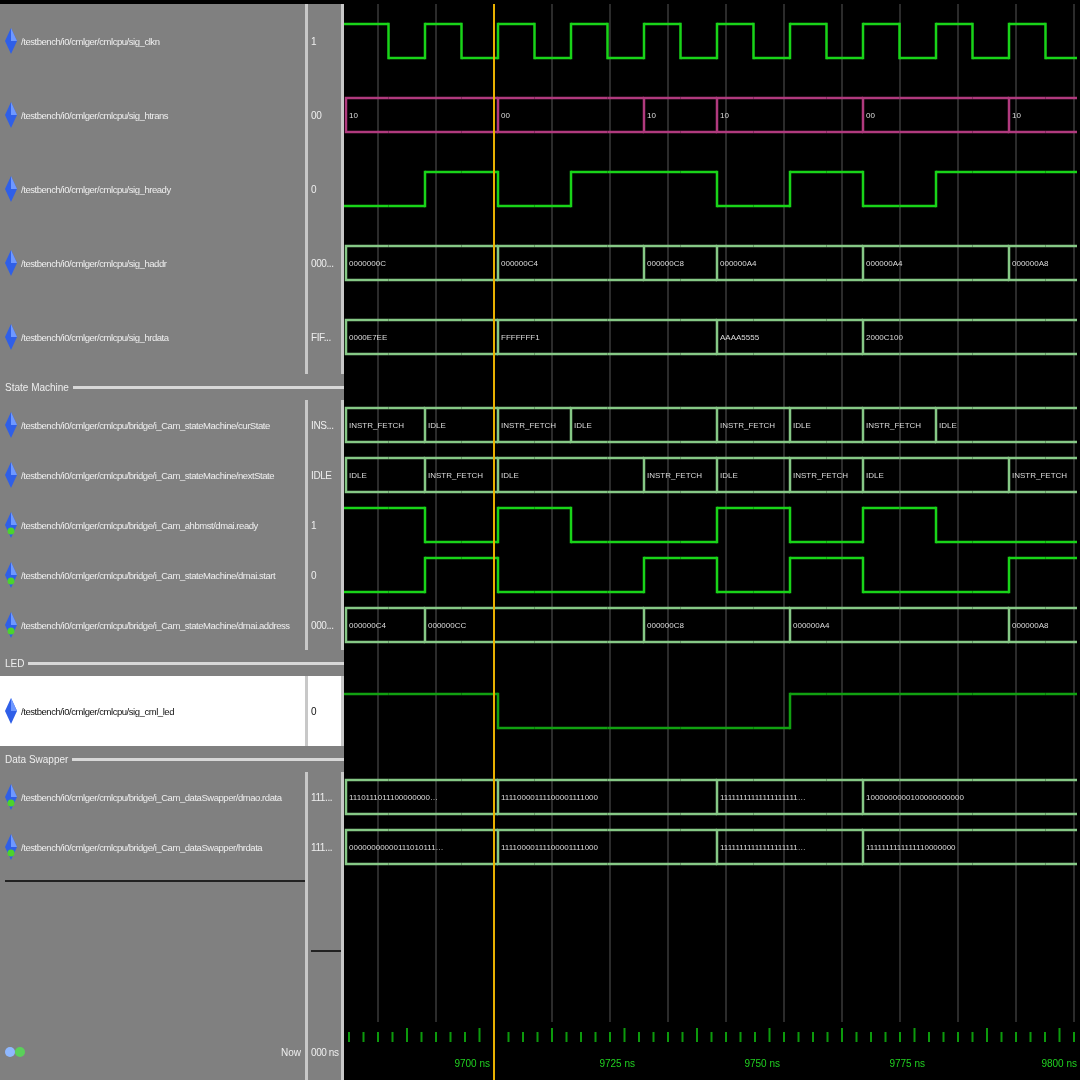 The width and height of the screenshot is (1080, 1080). I want to click on signal-row: /testbench/i0/cmlger/cmlcpu/bridge/i_Cam_ahbmst/dmai.ready, so click(154, 525).